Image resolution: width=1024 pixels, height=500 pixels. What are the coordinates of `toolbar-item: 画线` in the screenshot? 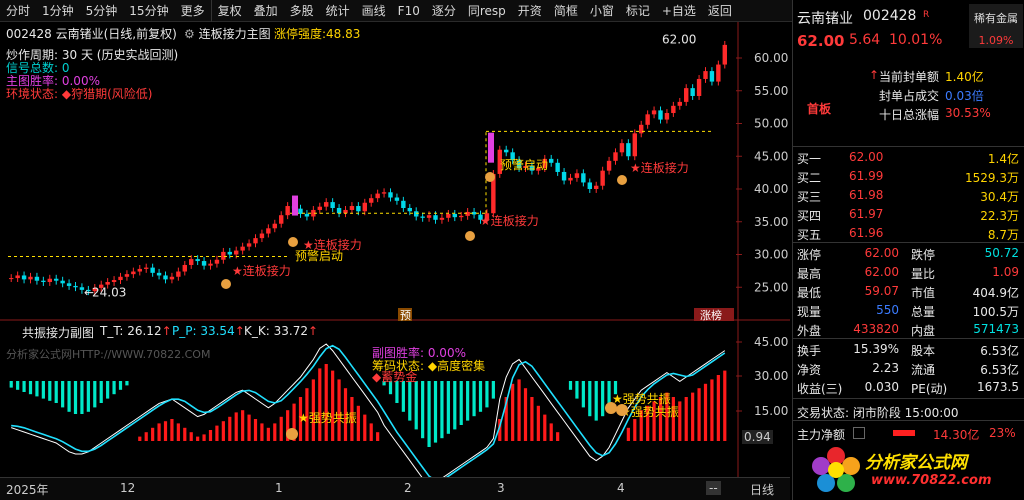 It's located at (374, 11).